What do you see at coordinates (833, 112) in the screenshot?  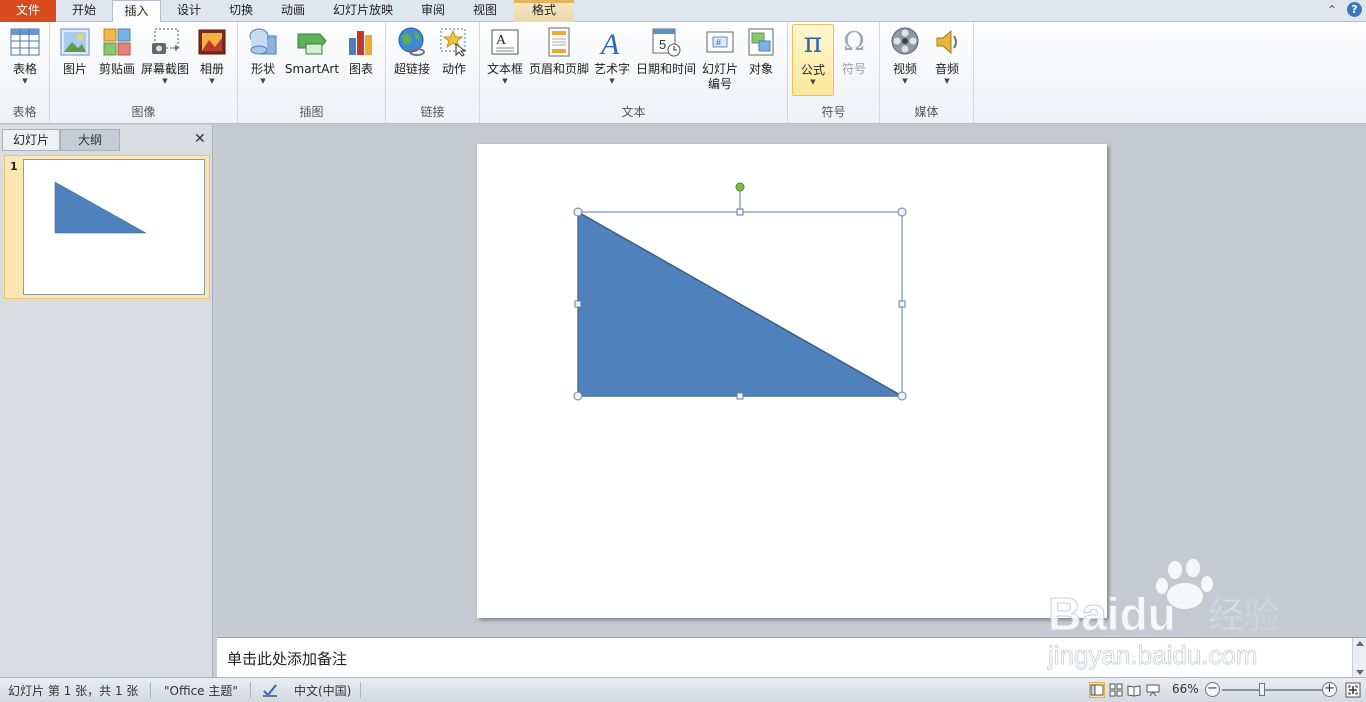 I see `group-label-symbols: 符号` at bounding box center [833, 112].